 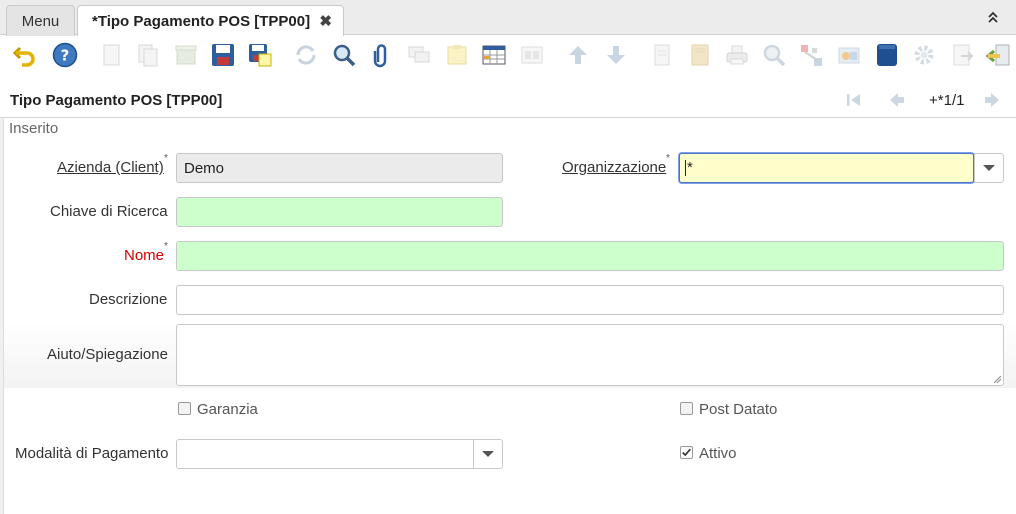 I want to click on product-info-icon, so click(x=849, y=55).